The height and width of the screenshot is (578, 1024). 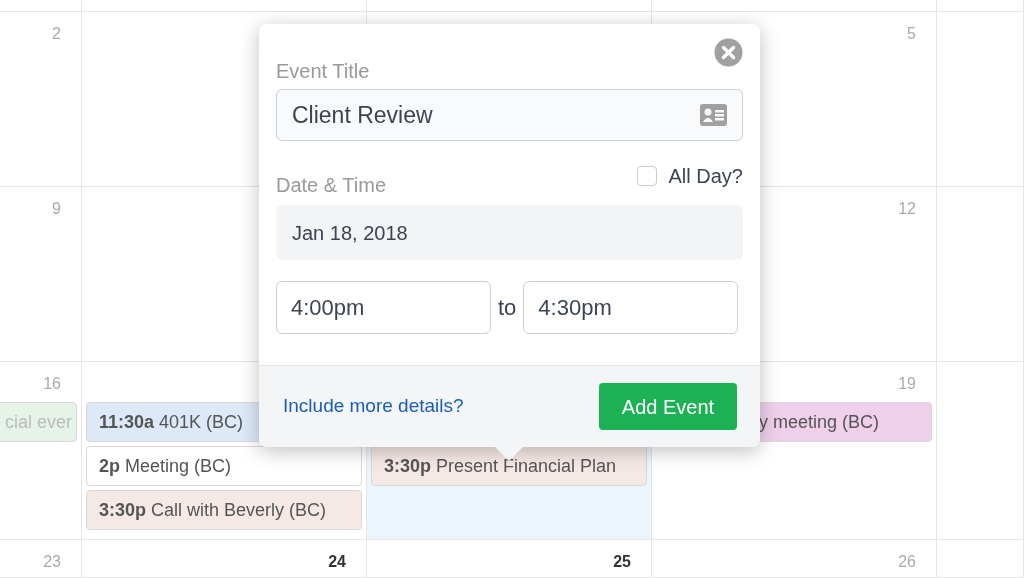 What do you see at coordinates (56, 209) in the screenshot?
I see `day-number: 9` at bounding box center [56, 209].